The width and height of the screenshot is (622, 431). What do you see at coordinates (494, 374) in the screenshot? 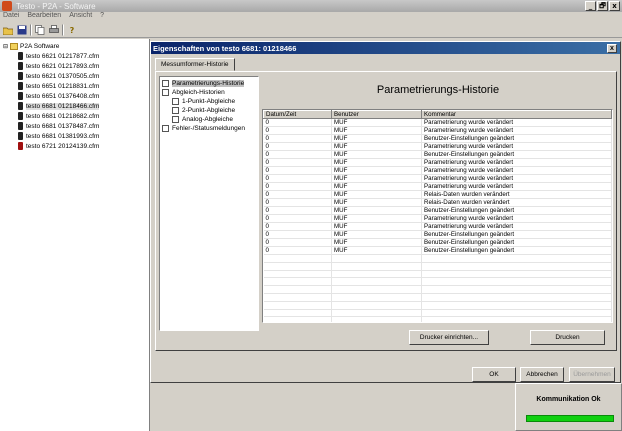
I see `ok-button: OK` at bounding box center [494, 374].